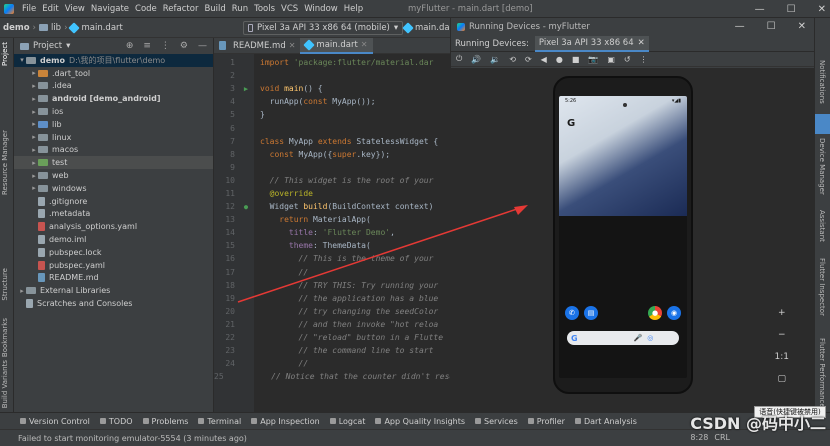 This screenshot has height=446, width=830. Describe the element at coordinates (240, 9) in the screenshot. I see `menu-run: Run` at that location.